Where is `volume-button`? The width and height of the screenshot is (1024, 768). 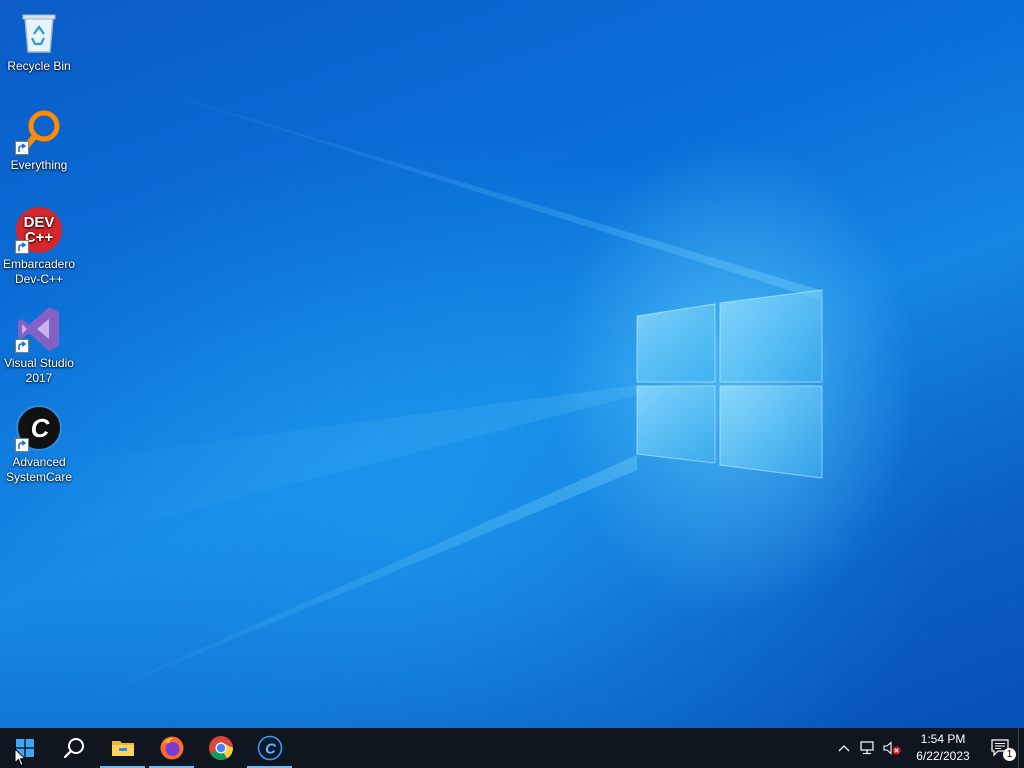 volume-button is located at coordinates (892, 748).